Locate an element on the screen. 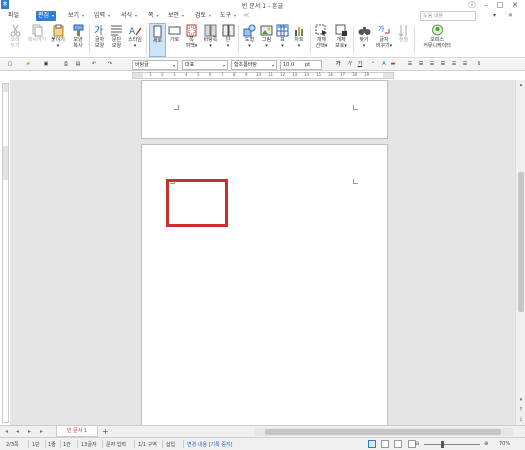 The image size is (525, 450). align-right-icon: ☰ is located at coordinates (432, 65).